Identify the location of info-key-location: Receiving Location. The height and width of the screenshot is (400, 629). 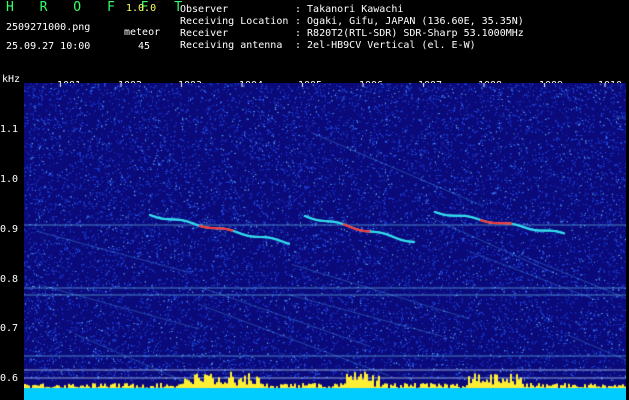
(234, 21).